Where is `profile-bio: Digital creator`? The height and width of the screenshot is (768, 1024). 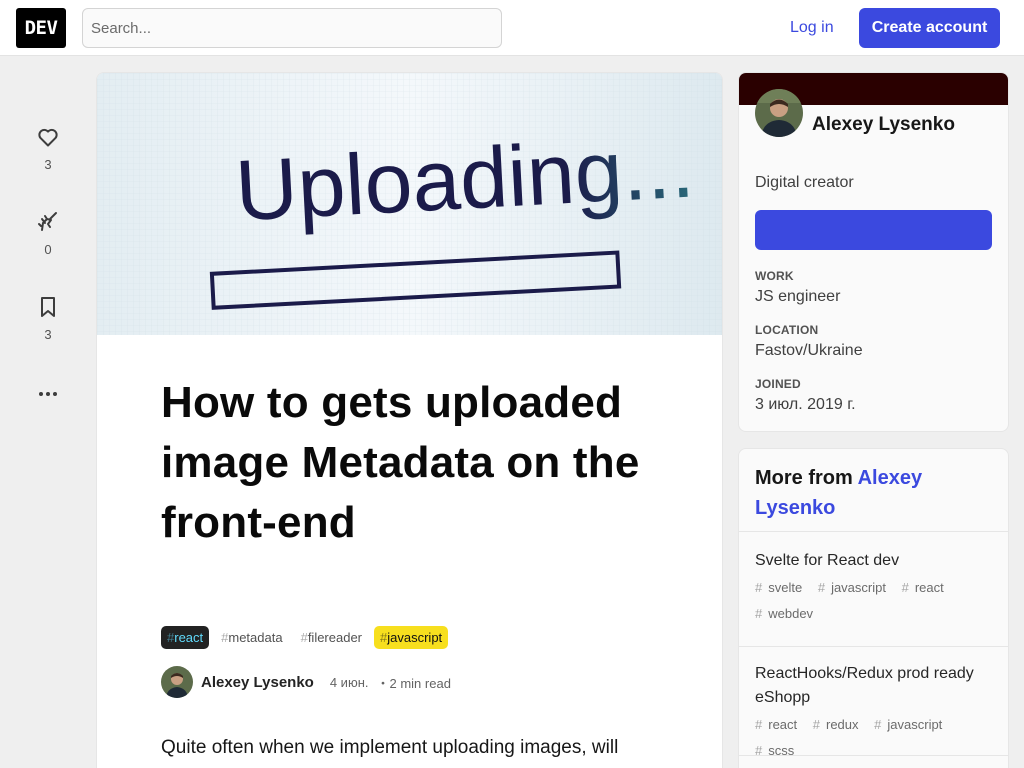
profile-bio: Digital creator is located at coordinates (804, 182).